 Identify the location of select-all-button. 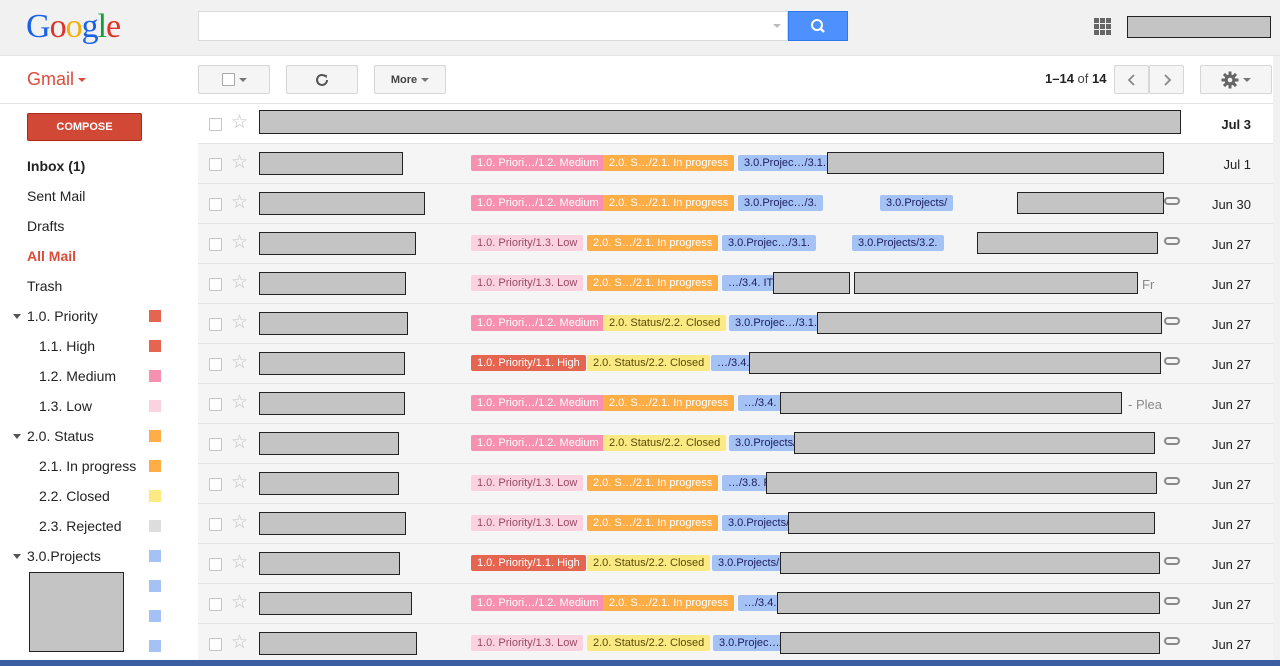
(234, 79).